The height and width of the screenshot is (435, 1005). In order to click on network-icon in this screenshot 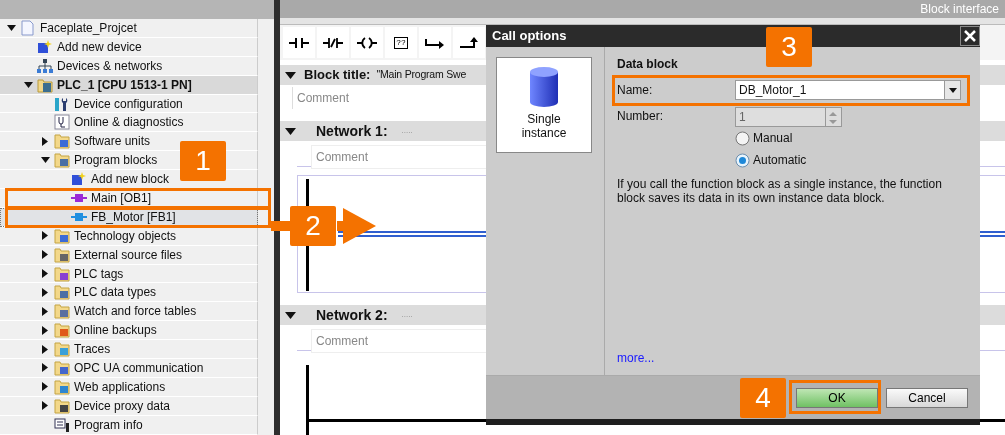, I will do `click(45, 65)`.